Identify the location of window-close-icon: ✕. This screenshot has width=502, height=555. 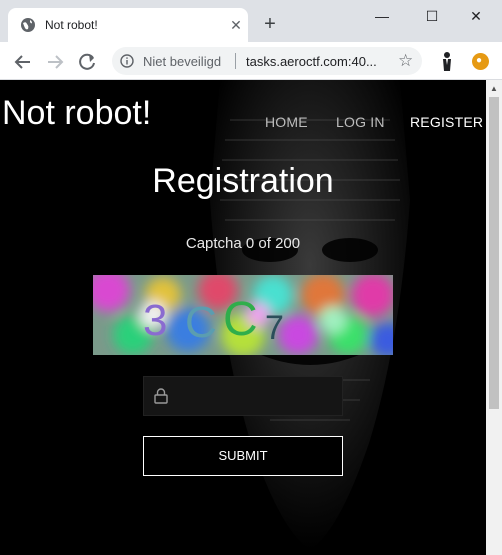
(476, 16).